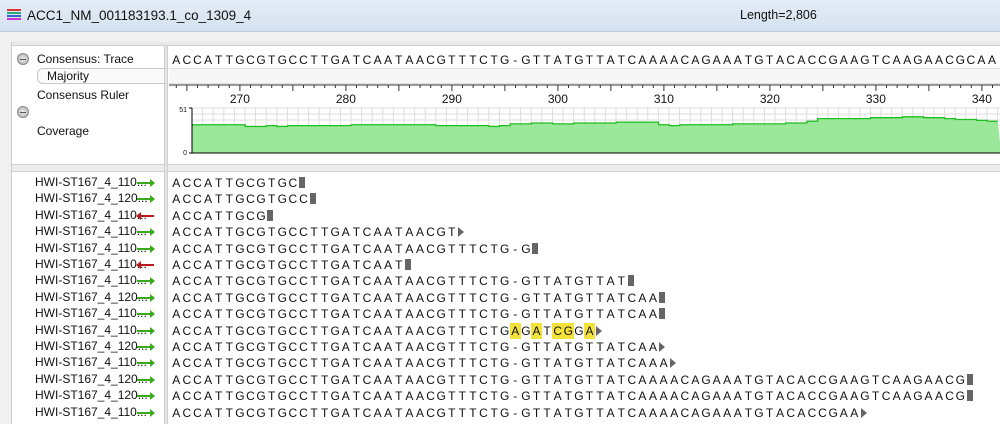 This screenshot has width=1000, height=424. Describe the element at coordinates (166, 235) in the screenshot. I see `column-divider` at that location.